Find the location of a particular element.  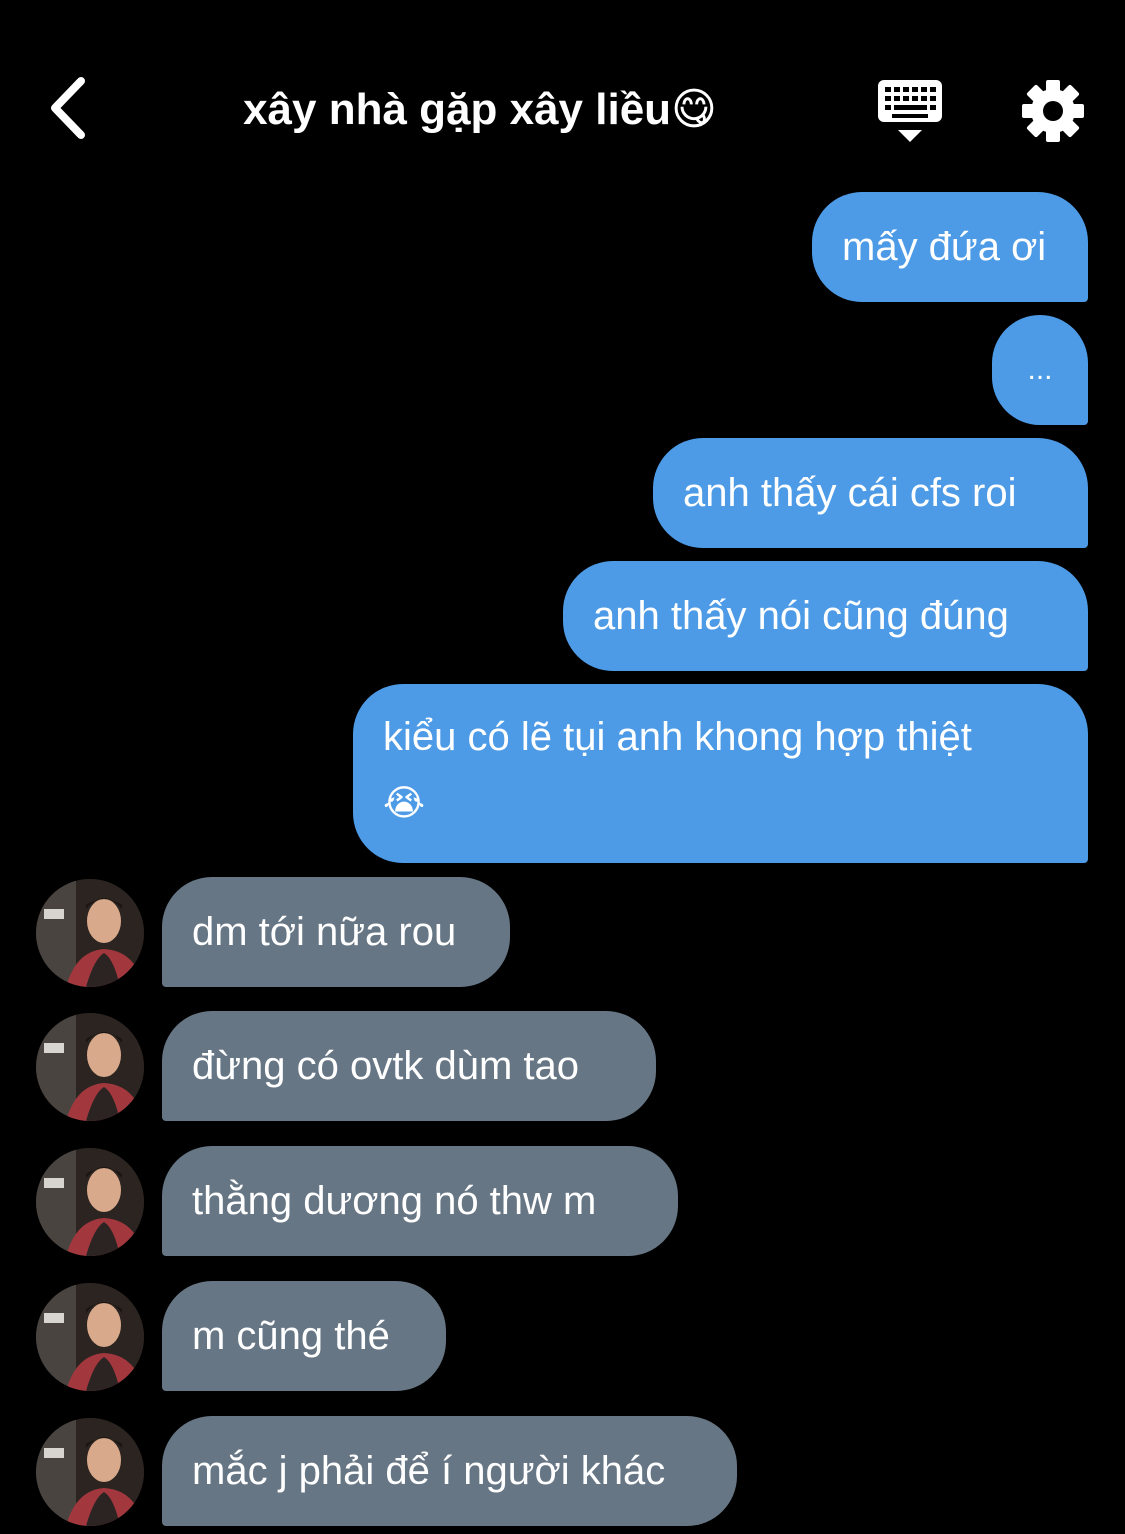

message-text: đừng có ovtk dùm tao is located at coordinates (385, 1066).